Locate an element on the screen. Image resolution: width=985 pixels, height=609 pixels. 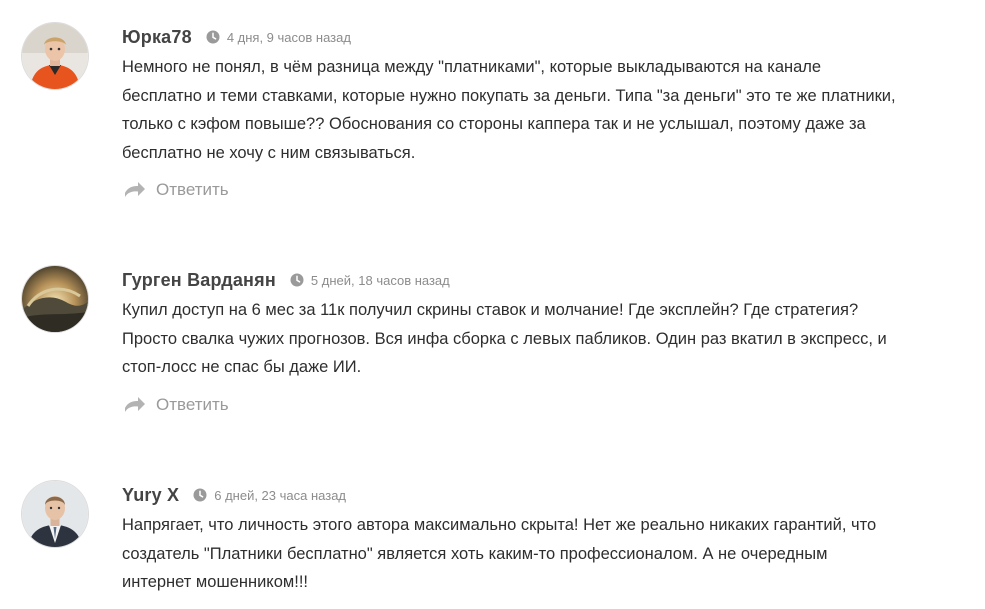
comment-header: Гурген Варданян 5 дней, 18 часов назад is located at coordinates (286, 280).